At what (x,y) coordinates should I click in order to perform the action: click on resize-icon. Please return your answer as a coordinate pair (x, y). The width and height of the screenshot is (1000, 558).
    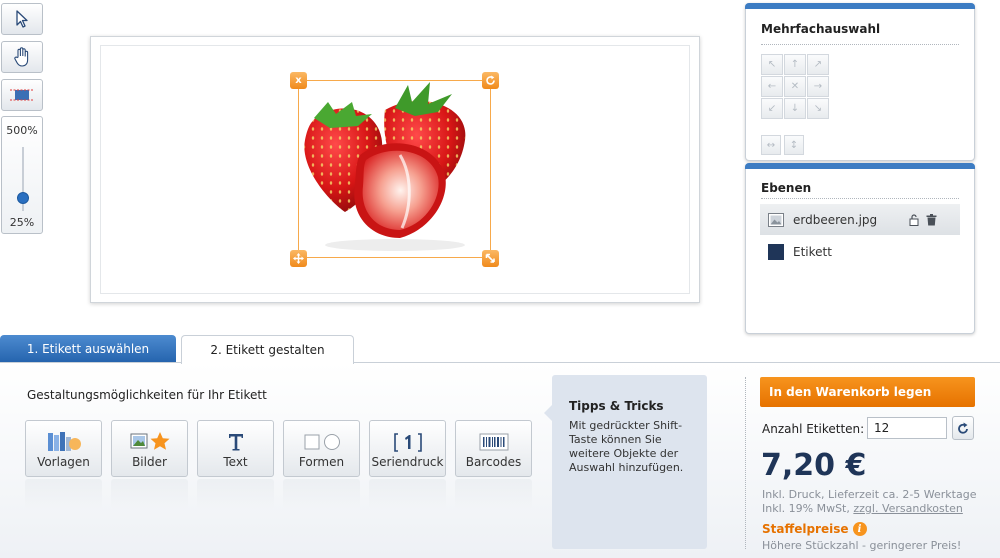
    Looking at the image, I should click on (490, 258).